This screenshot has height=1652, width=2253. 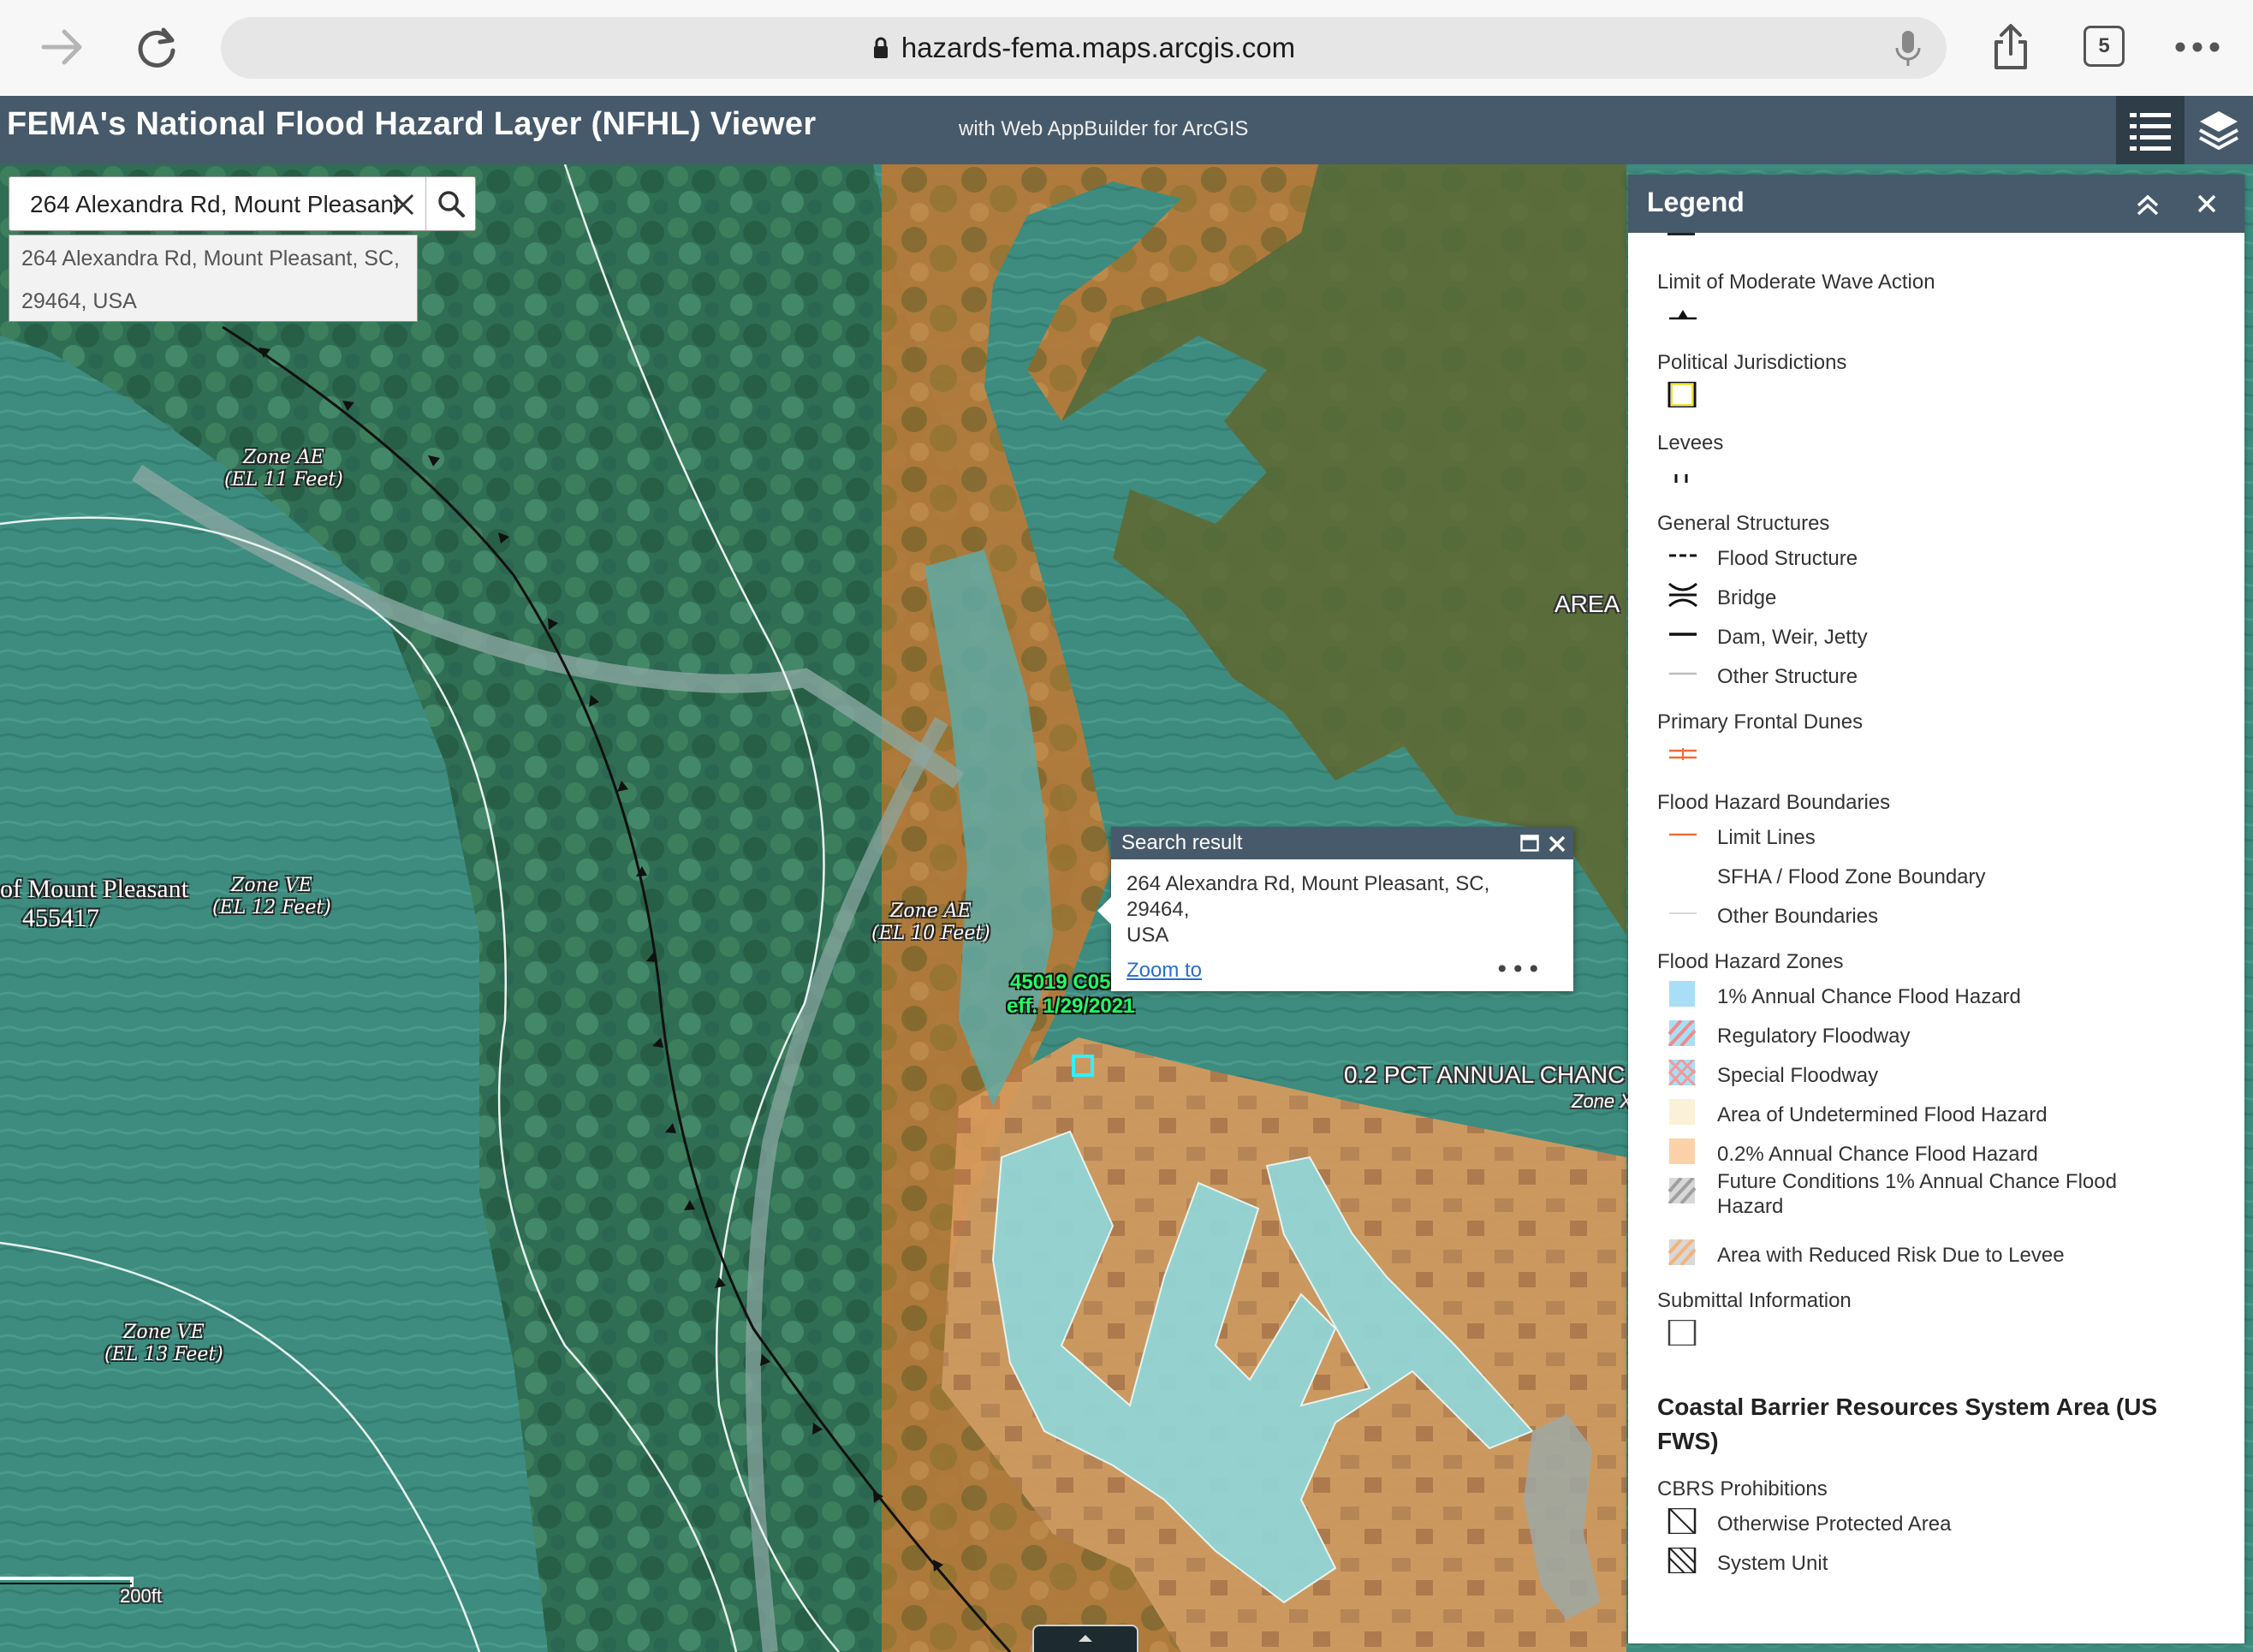 I want to click on attribute-table-toggle, so click(x=1085, y=1638).